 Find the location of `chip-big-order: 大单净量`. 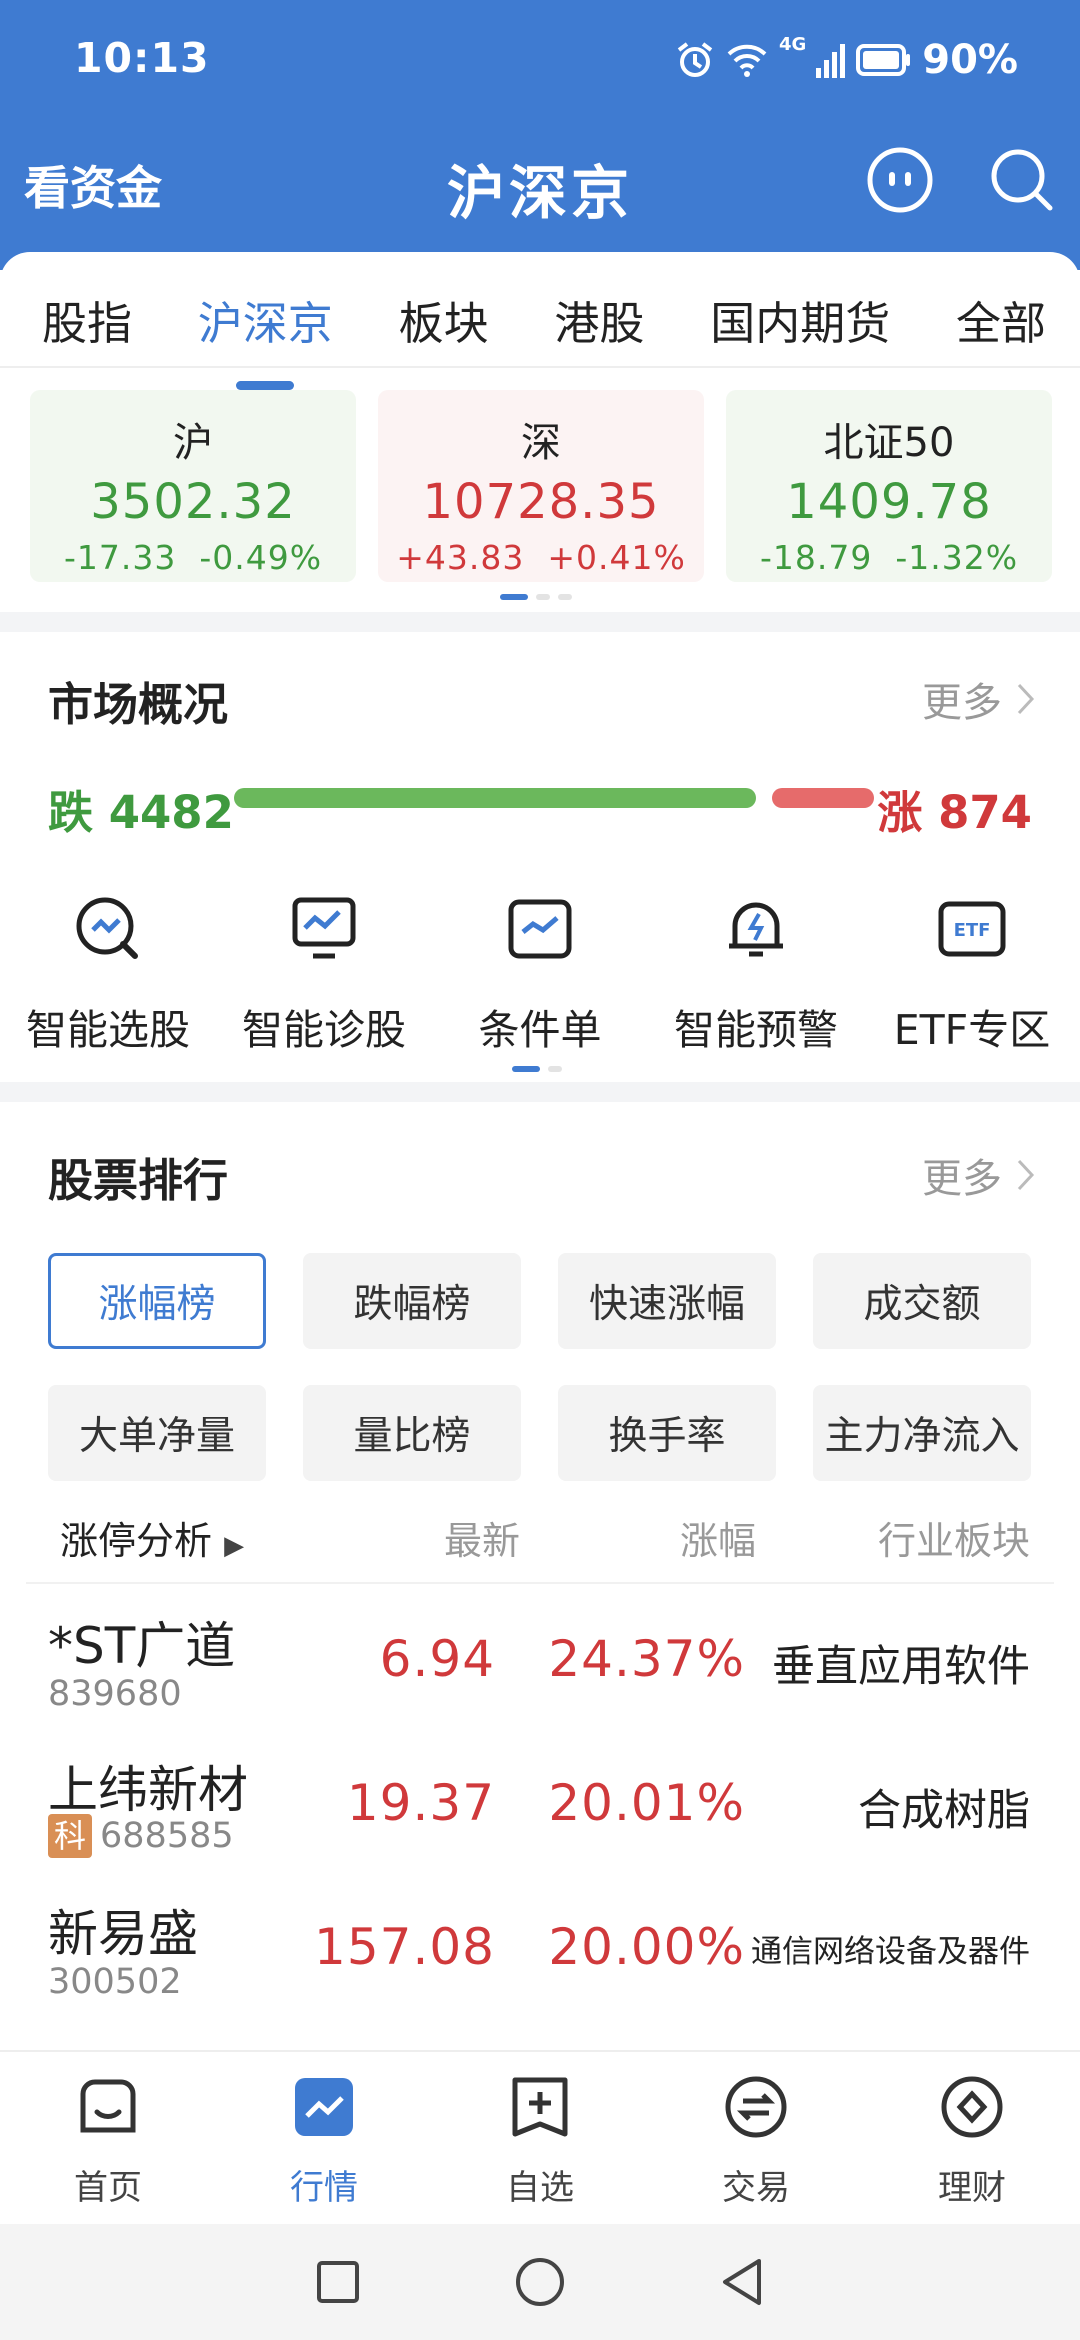

chip-big-order: 大单净量 is located at coordinates (157, 1433).